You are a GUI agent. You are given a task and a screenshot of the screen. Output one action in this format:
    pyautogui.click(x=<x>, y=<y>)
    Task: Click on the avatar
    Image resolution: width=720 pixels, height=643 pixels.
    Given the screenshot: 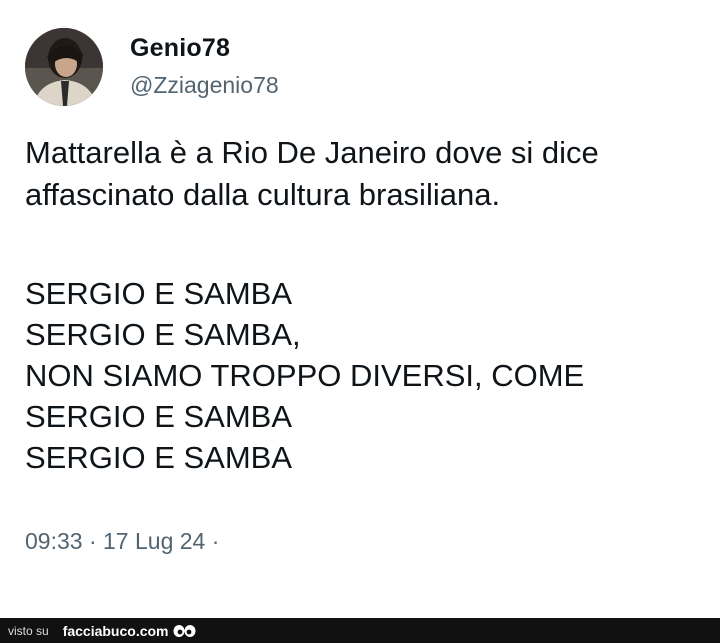 What is the action you would take?
    pyautogui.click(x=64, y=67)
    